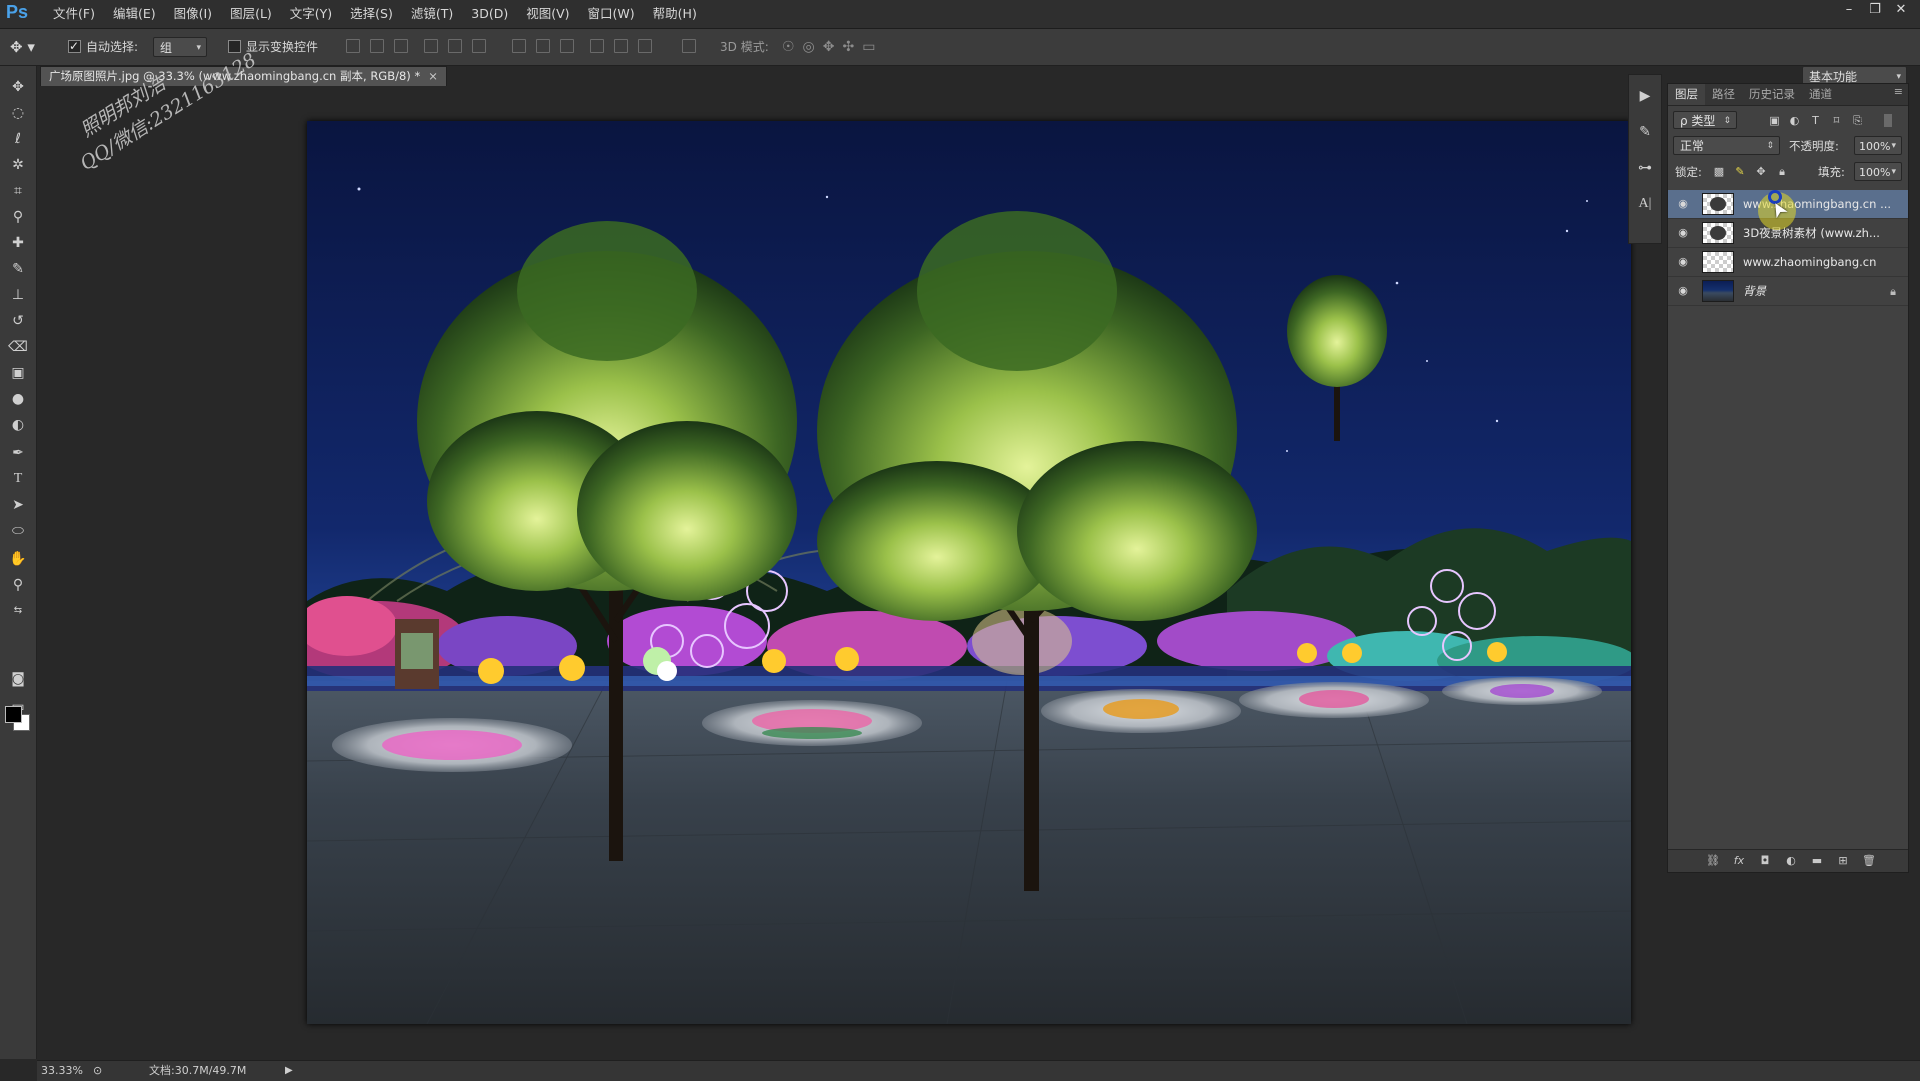 The height and width of the screenshot is (1081, 1920). I want to click on crop-tool-icon: ⌗, so click(18, 191).